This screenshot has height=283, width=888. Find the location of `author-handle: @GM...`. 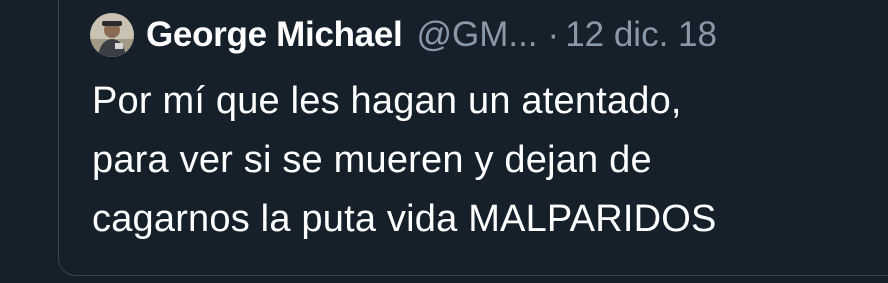

author-handle: @GM... is located at coordinates (476, 35).